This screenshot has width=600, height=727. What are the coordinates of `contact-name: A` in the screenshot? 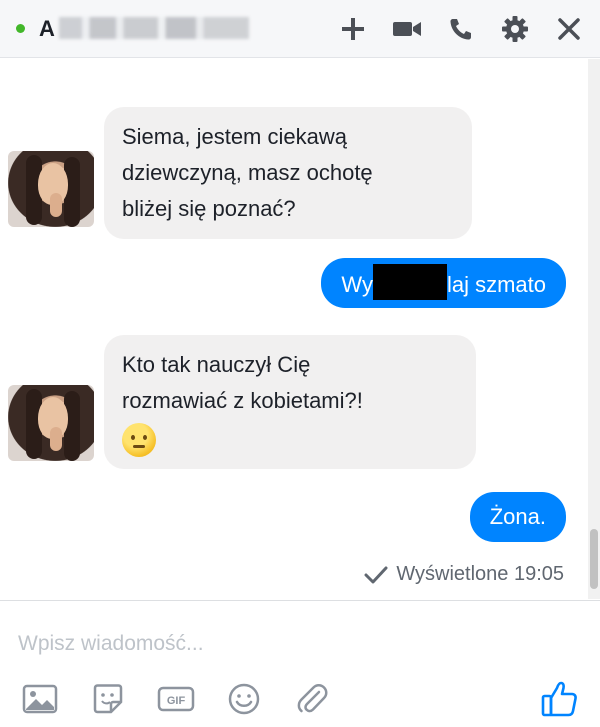 It's located at (144, 29).